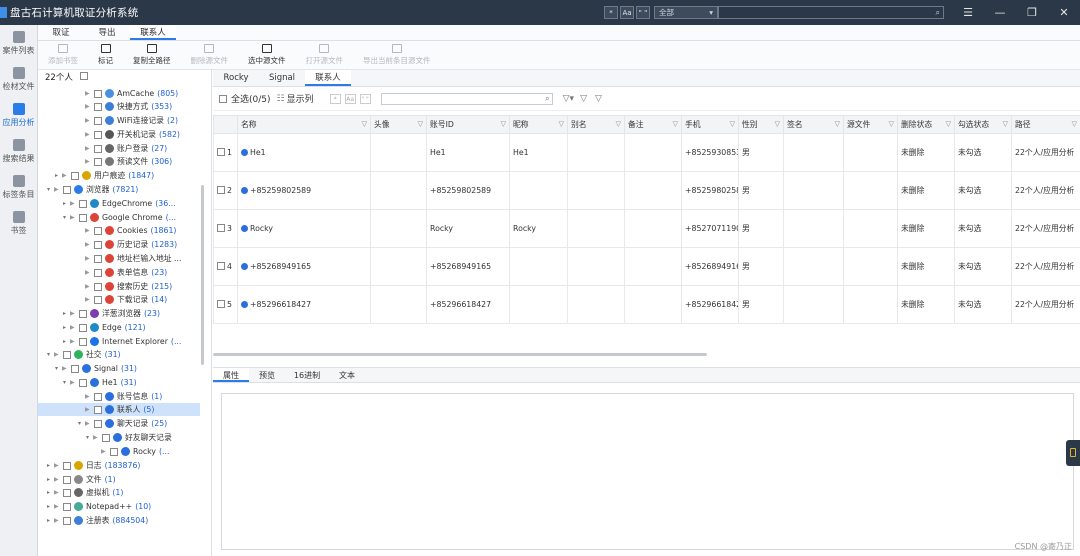  Describe the element at coordinates (18, 115) in the screenshot. I see `nav-app-analysis: 应用分析` at that location.